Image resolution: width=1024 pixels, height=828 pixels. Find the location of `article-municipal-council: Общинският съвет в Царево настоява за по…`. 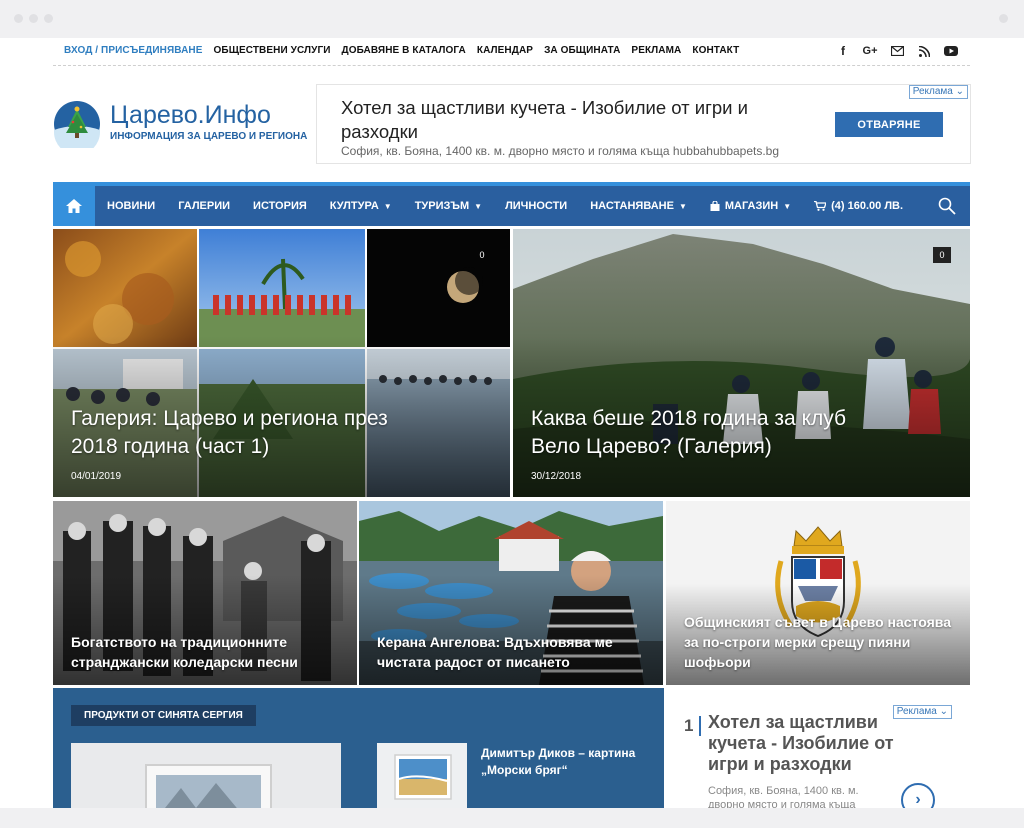

article-municipal-council: Общинският съвет в Царево настоява за по… is located at coordinates (818, 593).